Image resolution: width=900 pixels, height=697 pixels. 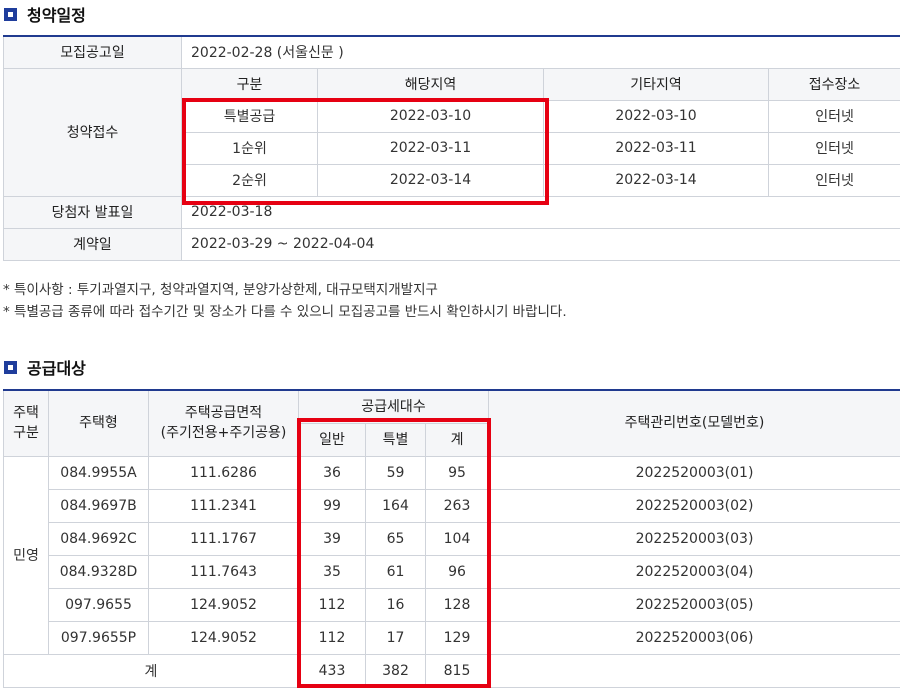 What do you see at coordinates (332, 571) in the screenshot?
I see `cell-general: 35` at bounding box center [332, 571].